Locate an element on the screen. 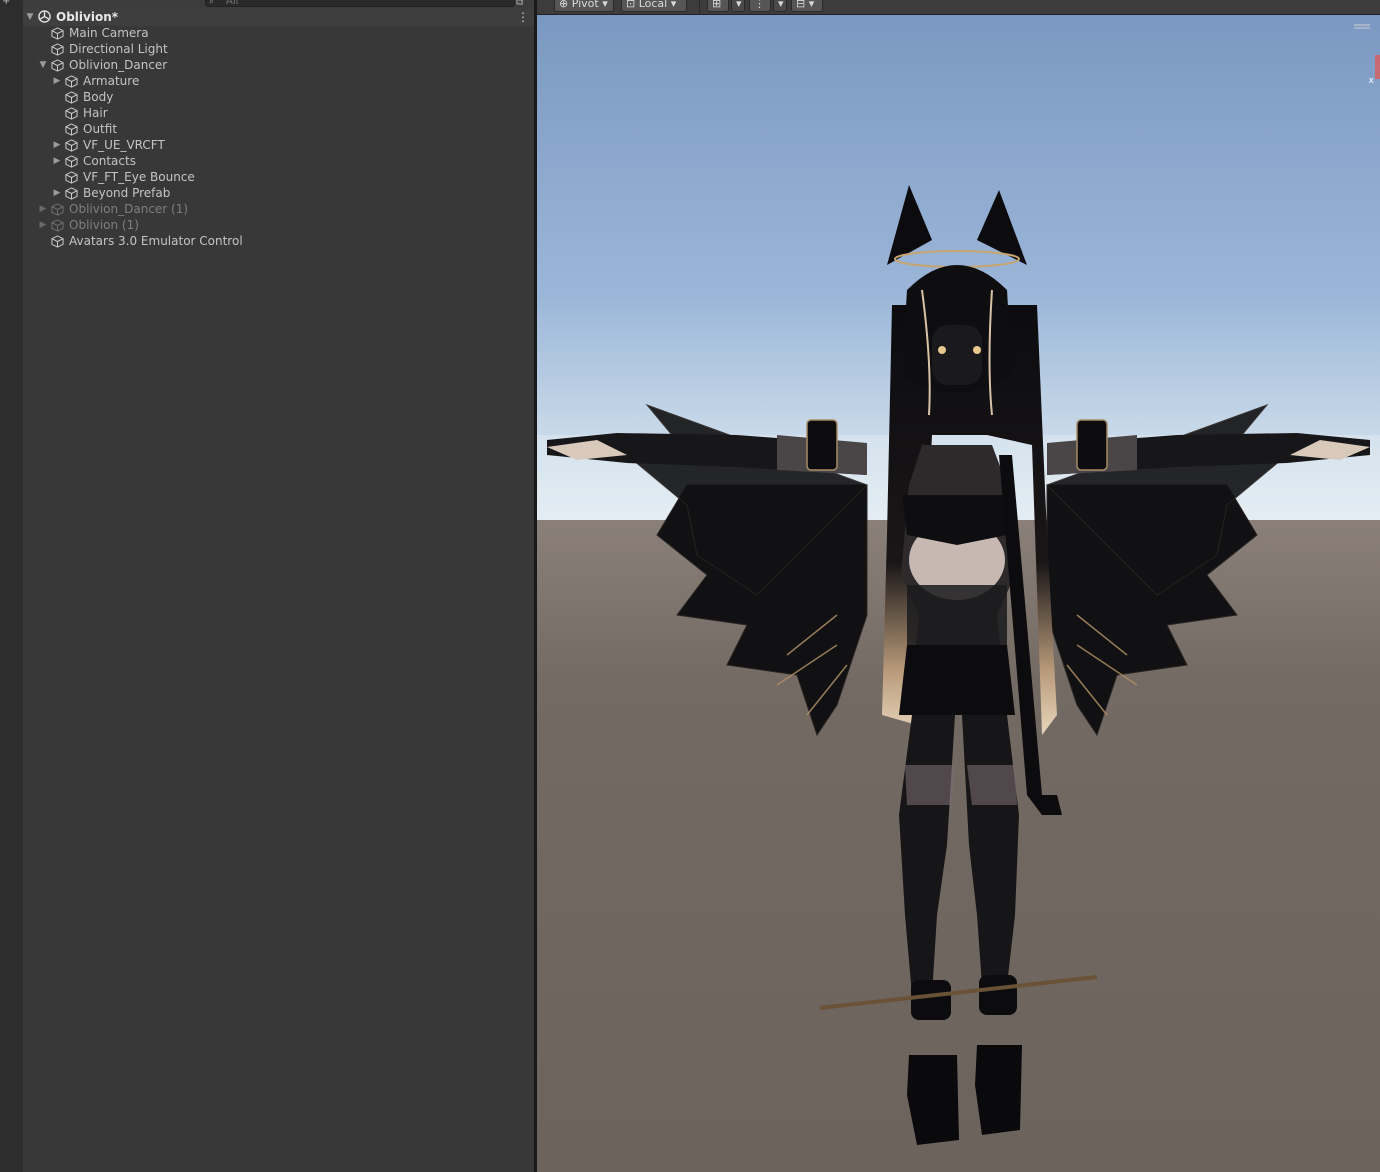 This screenshot has height=1172, width=1380. scene-icon is located at coordinates (44, 16).